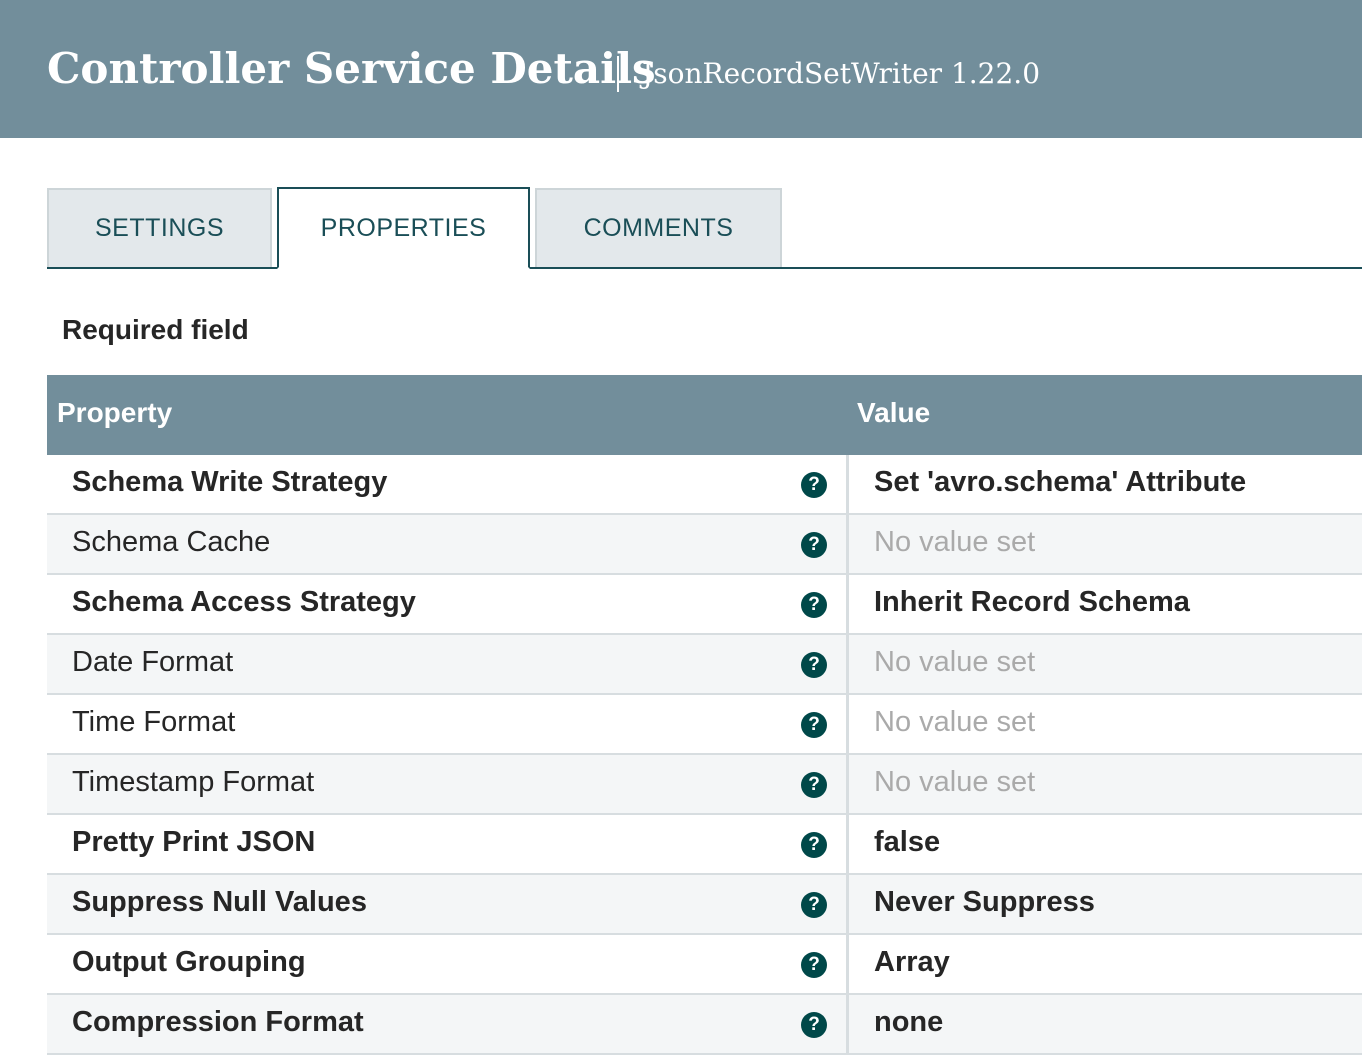 The height and width of the screenshot is (1055, 1362). I want to click on table-header: Property Value, so click(704, 415).